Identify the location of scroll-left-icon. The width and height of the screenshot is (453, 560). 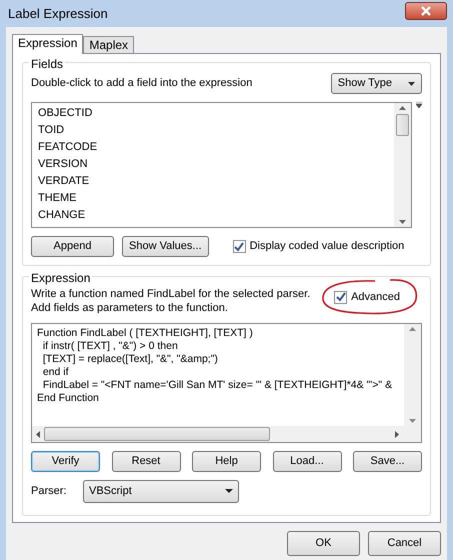
(38, 434).